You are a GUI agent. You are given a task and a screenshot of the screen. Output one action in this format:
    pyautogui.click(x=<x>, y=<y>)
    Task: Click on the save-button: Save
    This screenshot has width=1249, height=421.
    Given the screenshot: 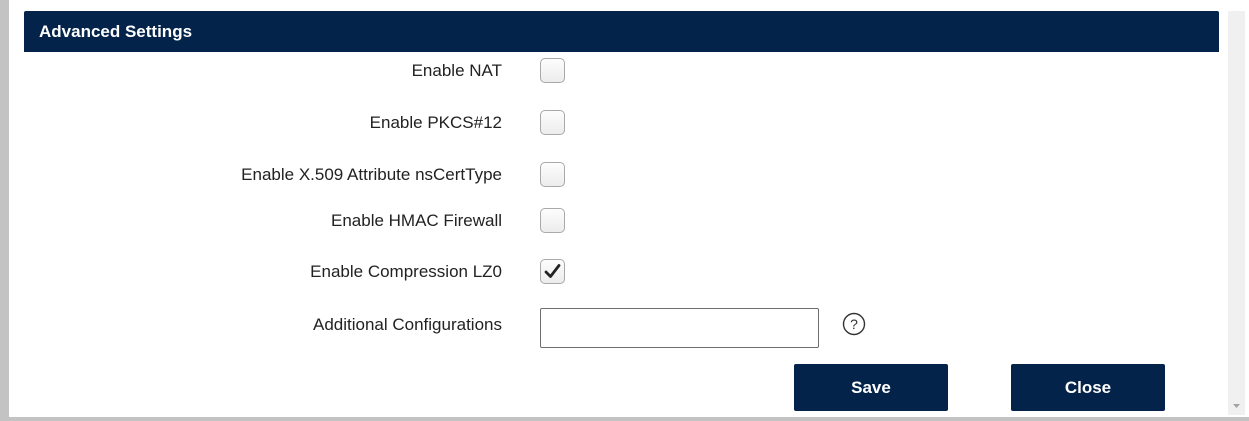 What is the action you would take?
    pyautogui.click(x=871, y=387)
    